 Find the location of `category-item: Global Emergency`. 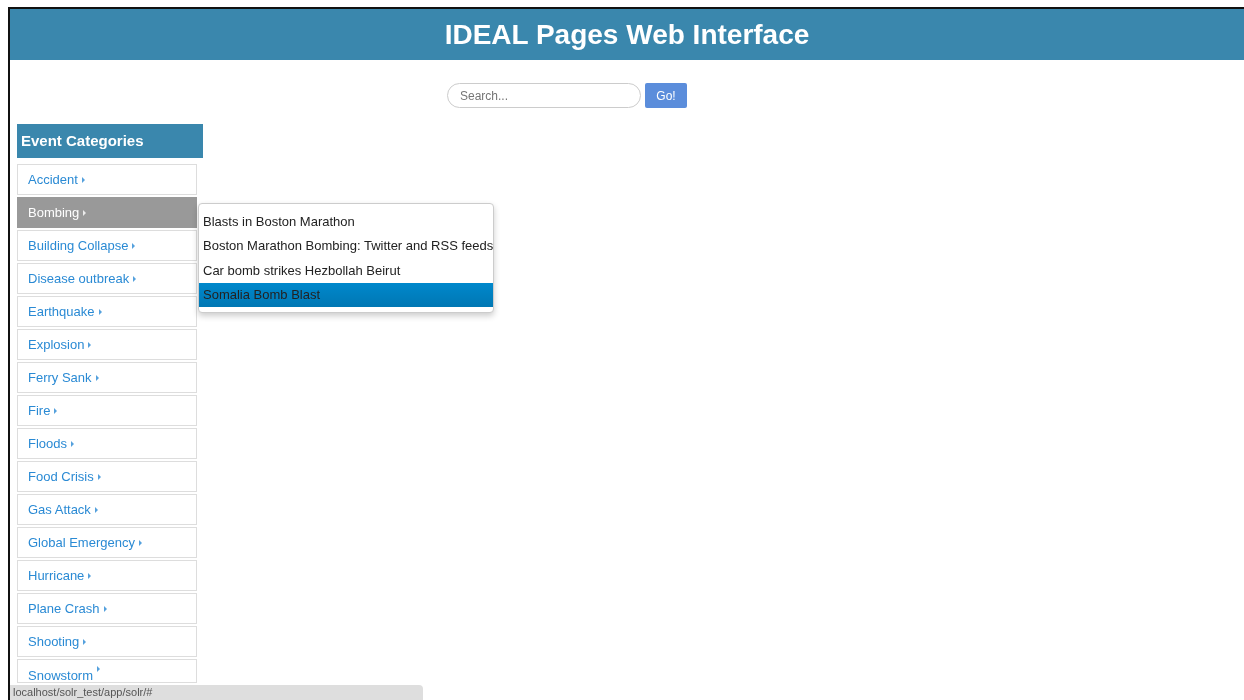

category-item: Global Emergency is located at coordinates (107, 542).